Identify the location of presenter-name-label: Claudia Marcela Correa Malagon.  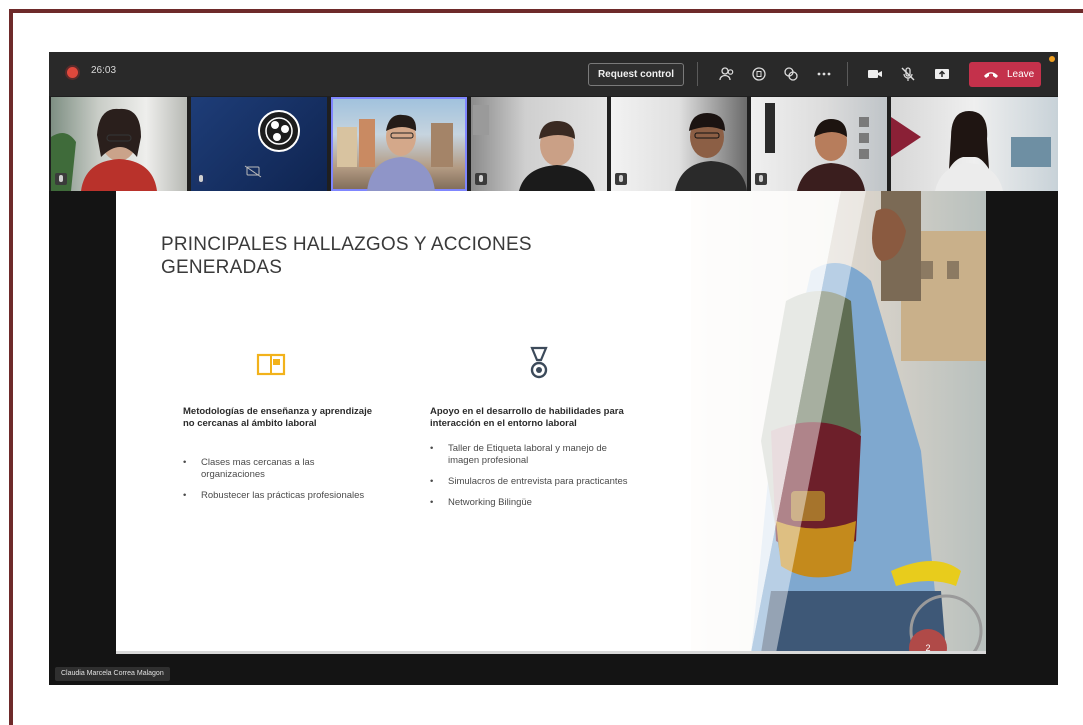
(112, 674).